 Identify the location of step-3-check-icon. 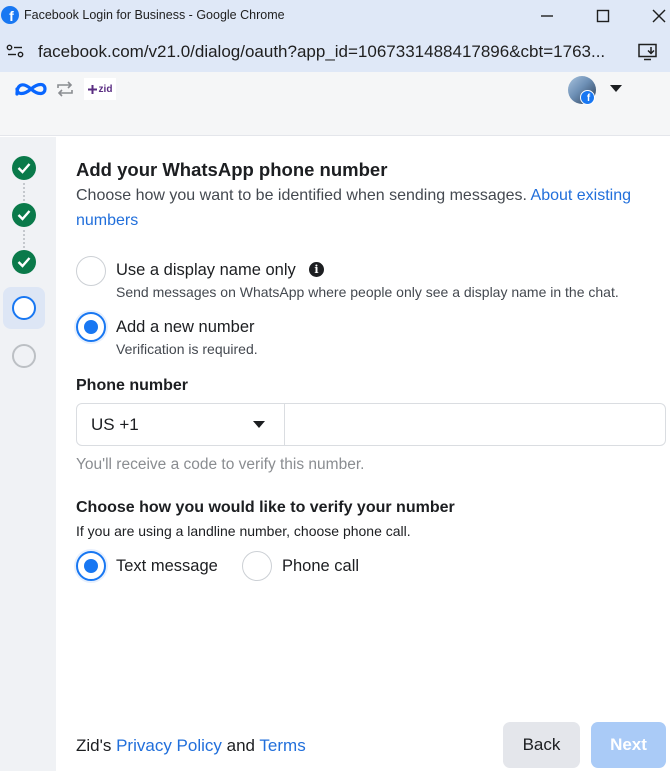
(24, 262).